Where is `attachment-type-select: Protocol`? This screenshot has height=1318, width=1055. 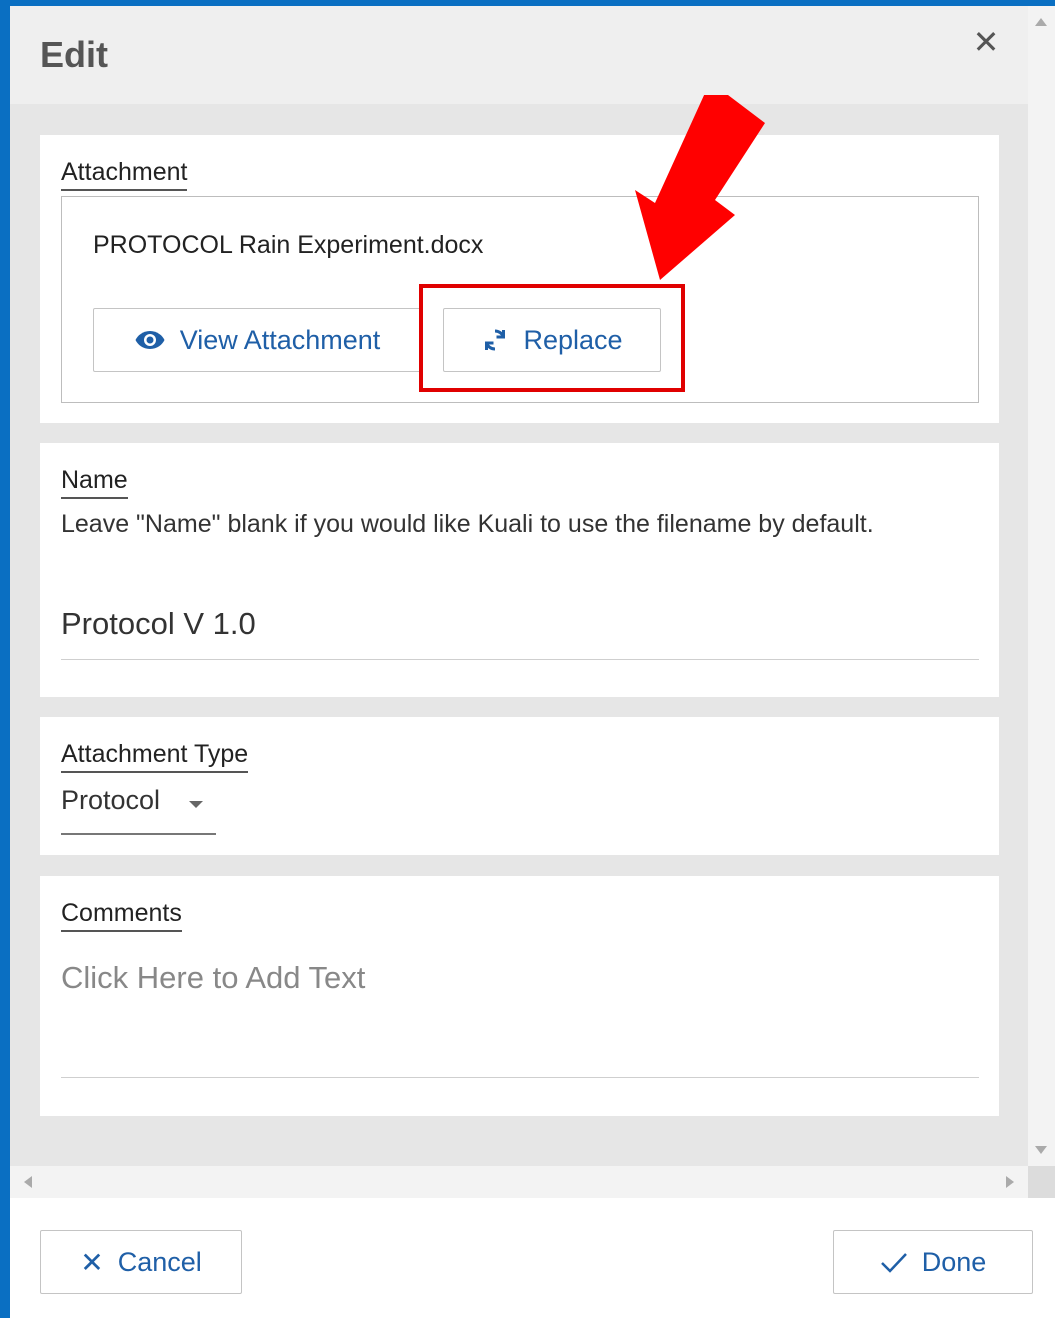
attachment-type-select: Protocol is located at coordinates (138, 810).